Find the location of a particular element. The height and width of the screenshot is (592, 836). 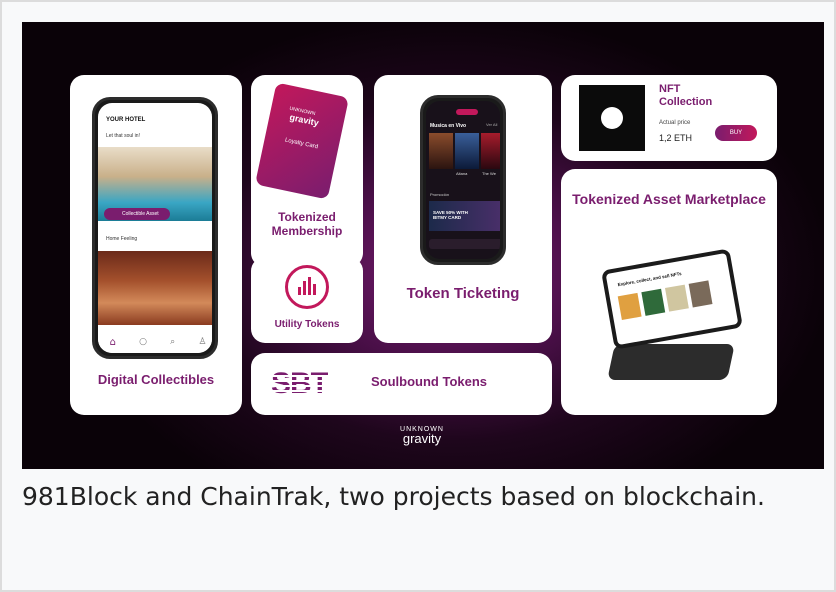

nft-collection-title: NFT Collection is located at coordinates (686, 95).